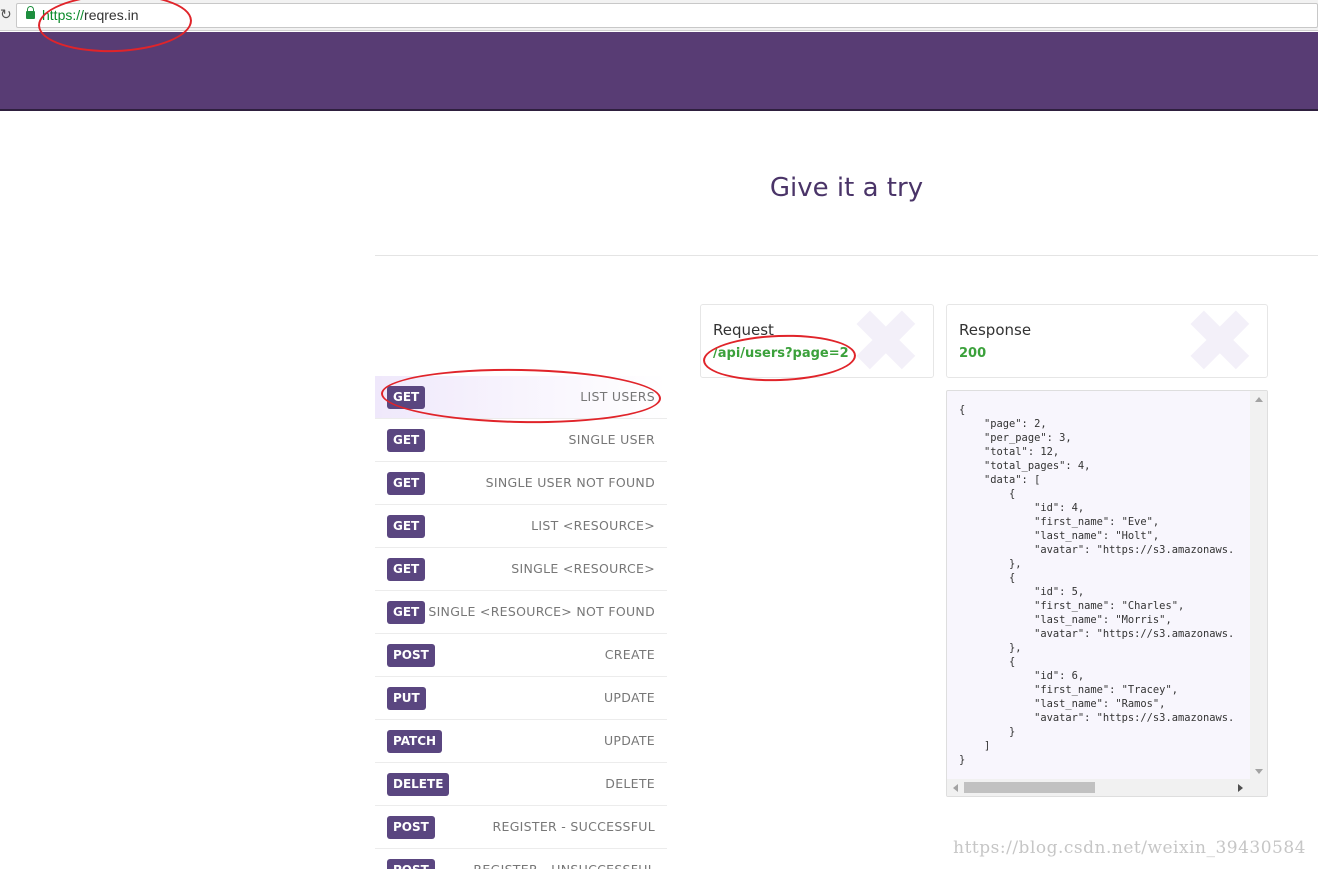 This screenshot has height=869, width=1318. What do you see at coordinates (6, 15) in the screenshot?
I see `reload-icon: ↻` at bounding box center [6, 15].